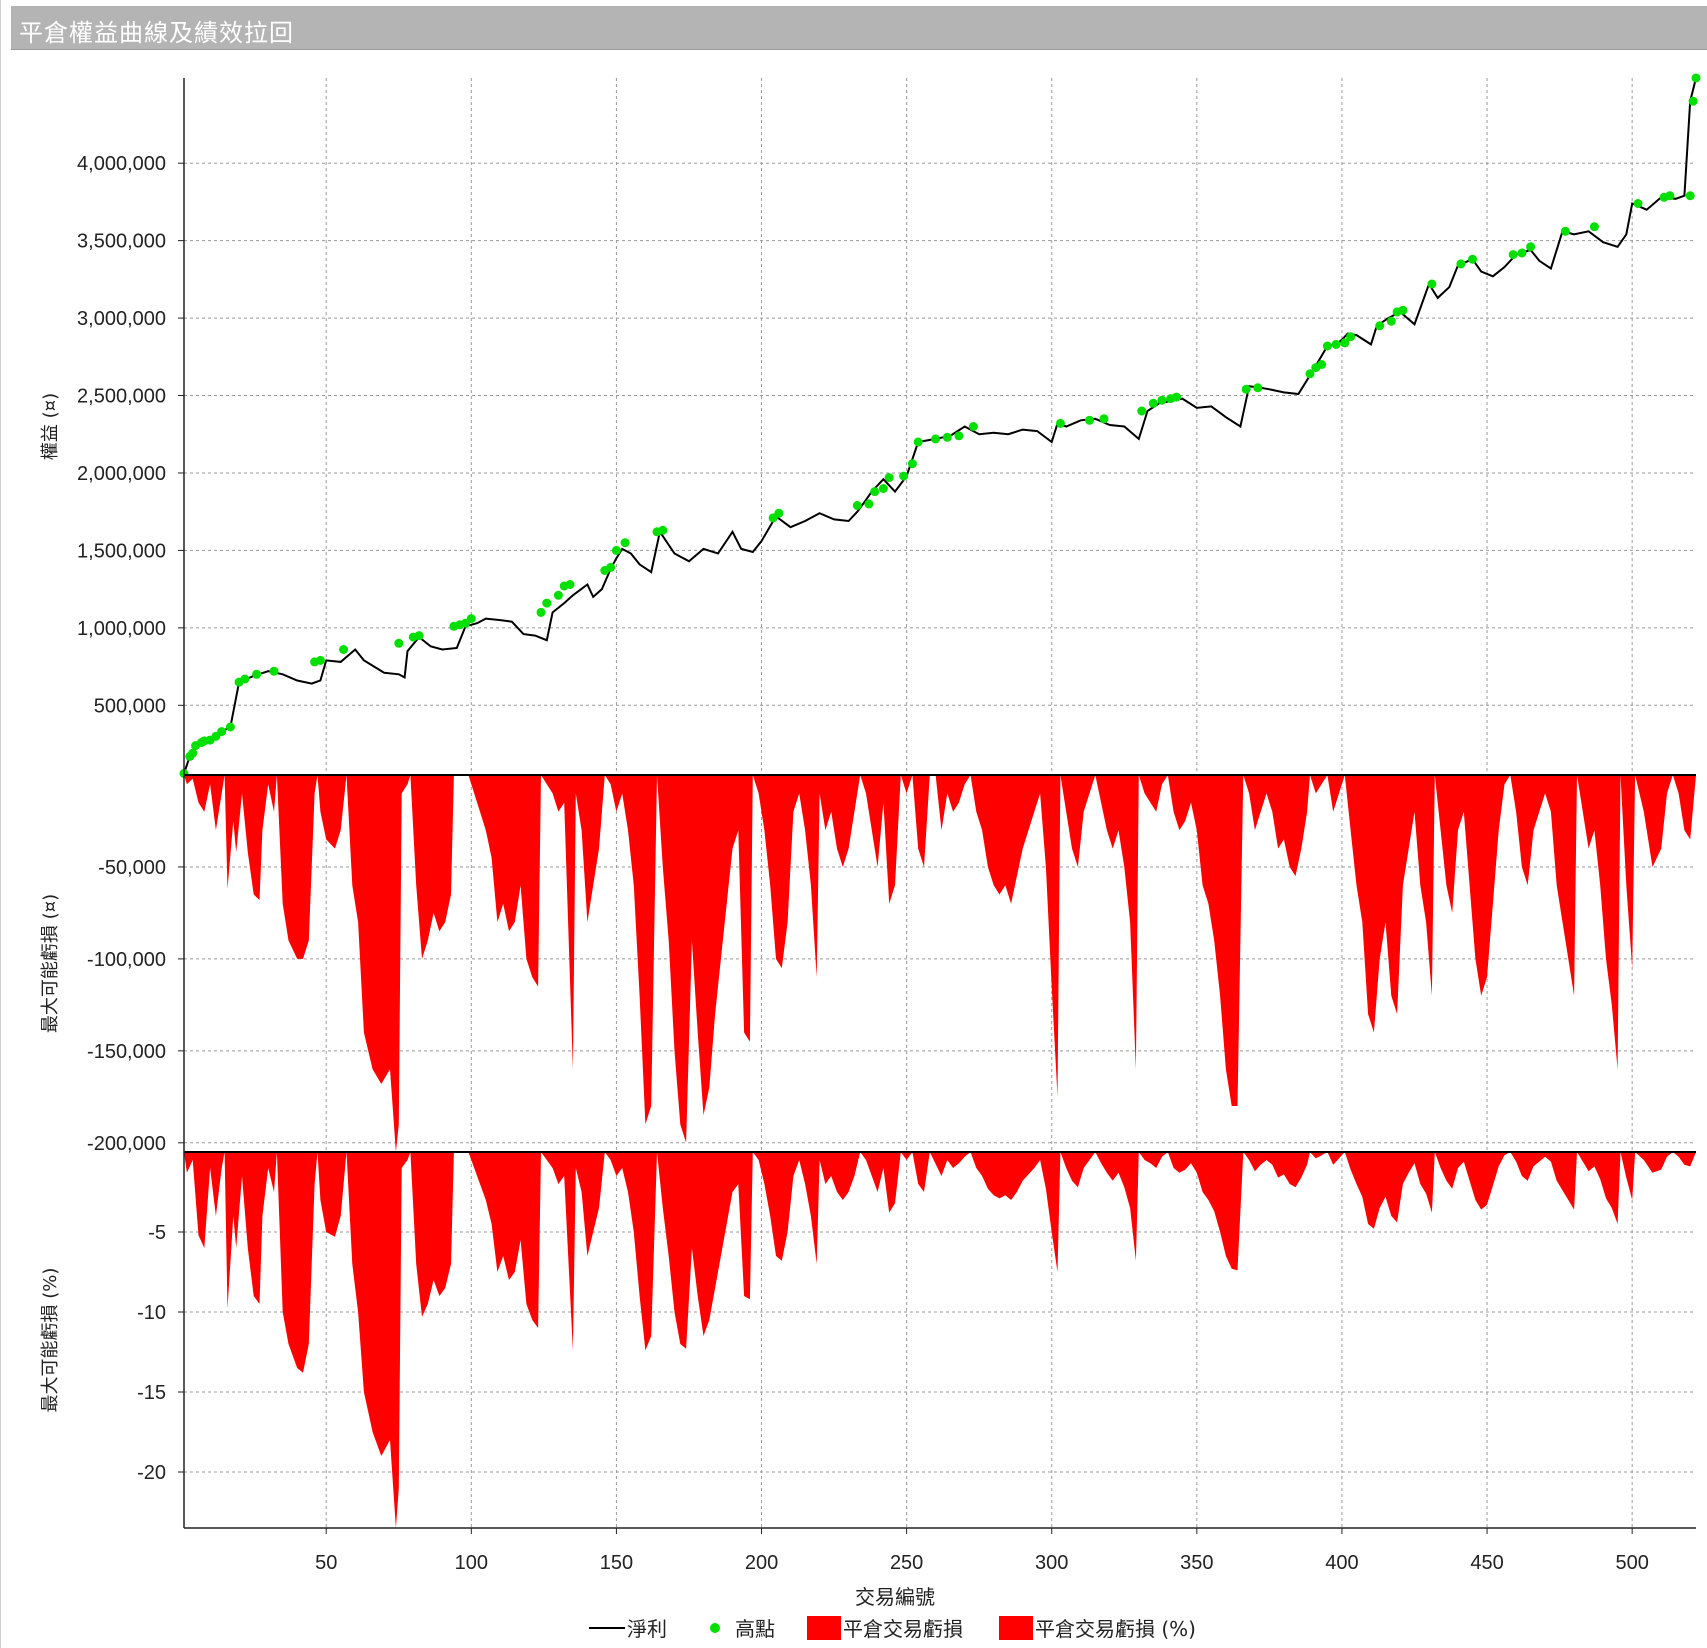  I want to click on legend-label: 平倉交易虧損 (%), so click(1115, 1629).